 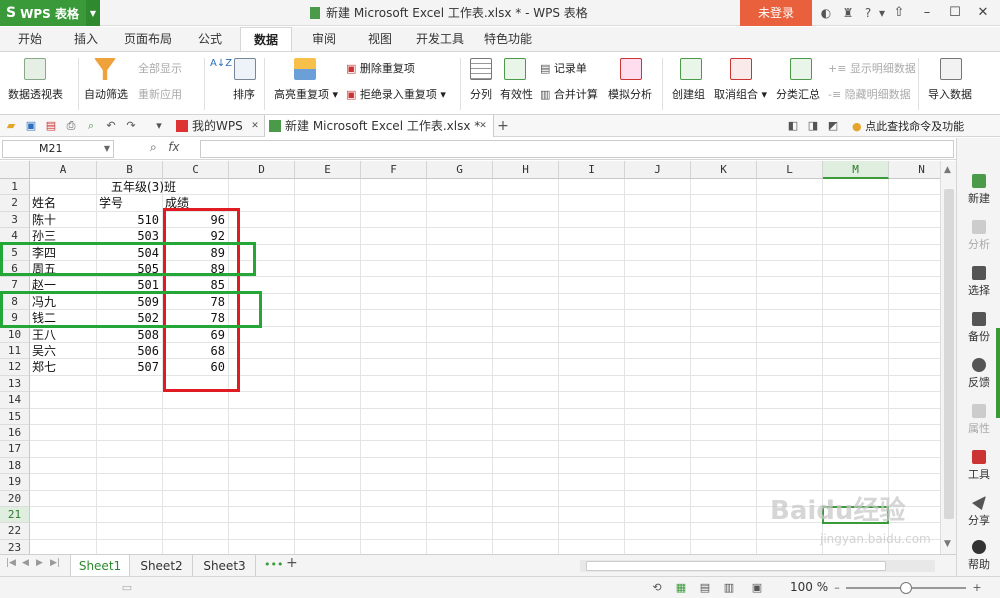 I want to click on side-feedback-button: 反馈, so click(x=978, y=374).